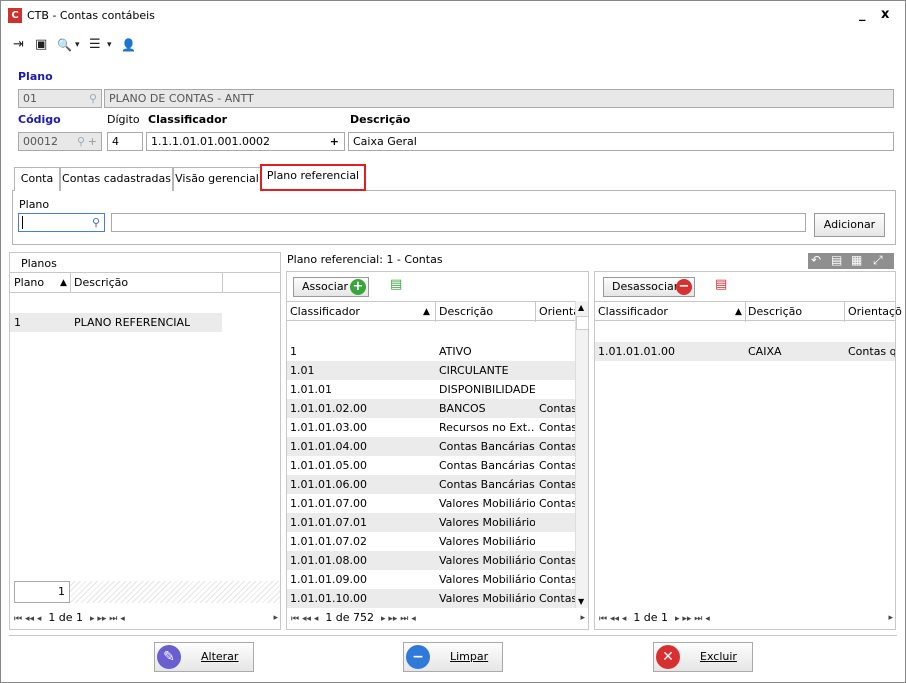  What do you see at coordinates (651, 617) in the screenshot?
I see `pager-text: 1 de 1` at bounding box center [651, 617].